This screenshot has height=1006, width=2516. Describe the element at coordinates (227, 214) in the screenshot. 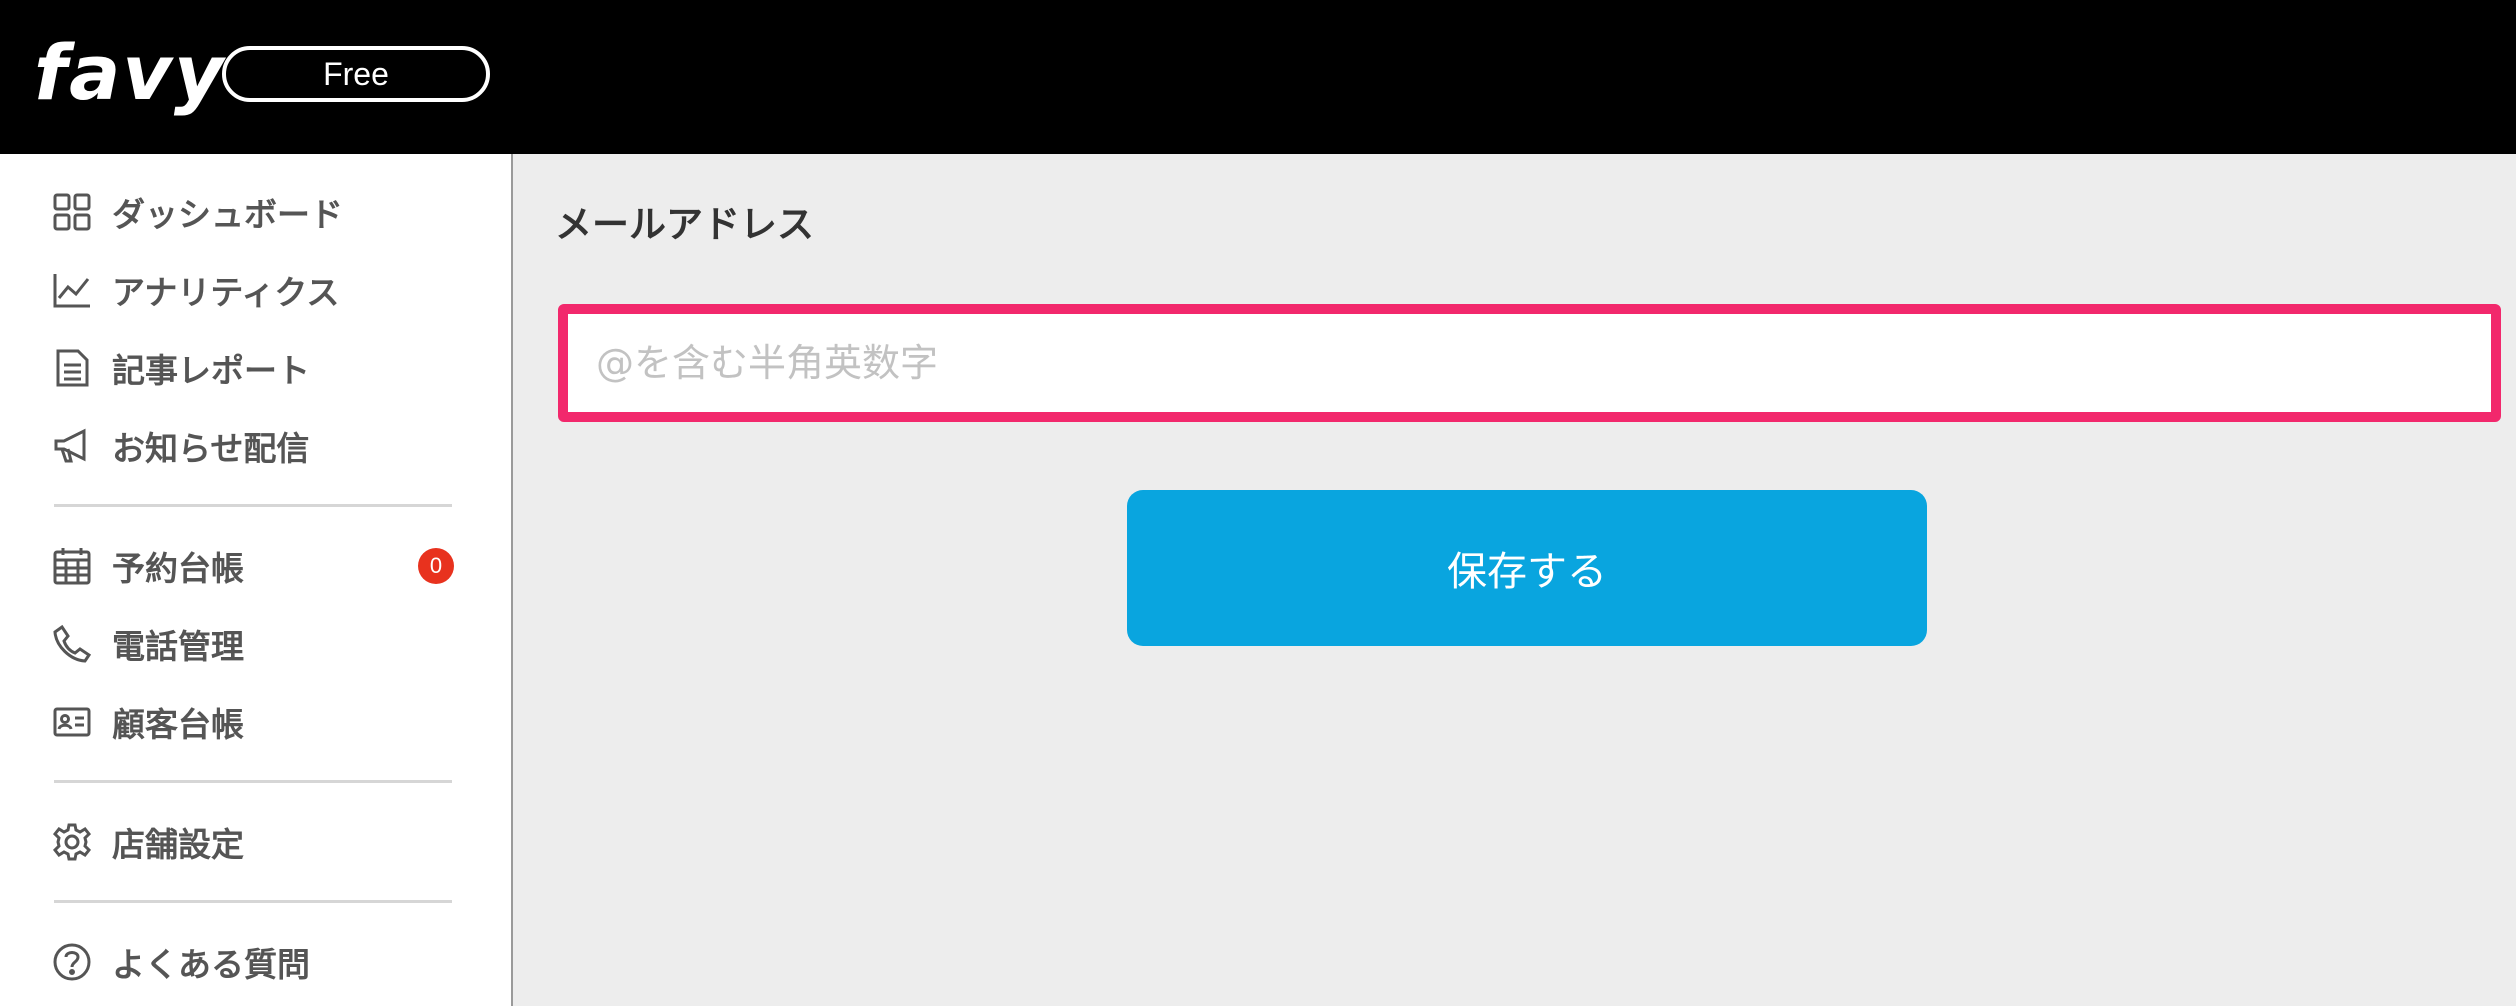

I see `sidebar-item-label: ダッシュボード` at that location.